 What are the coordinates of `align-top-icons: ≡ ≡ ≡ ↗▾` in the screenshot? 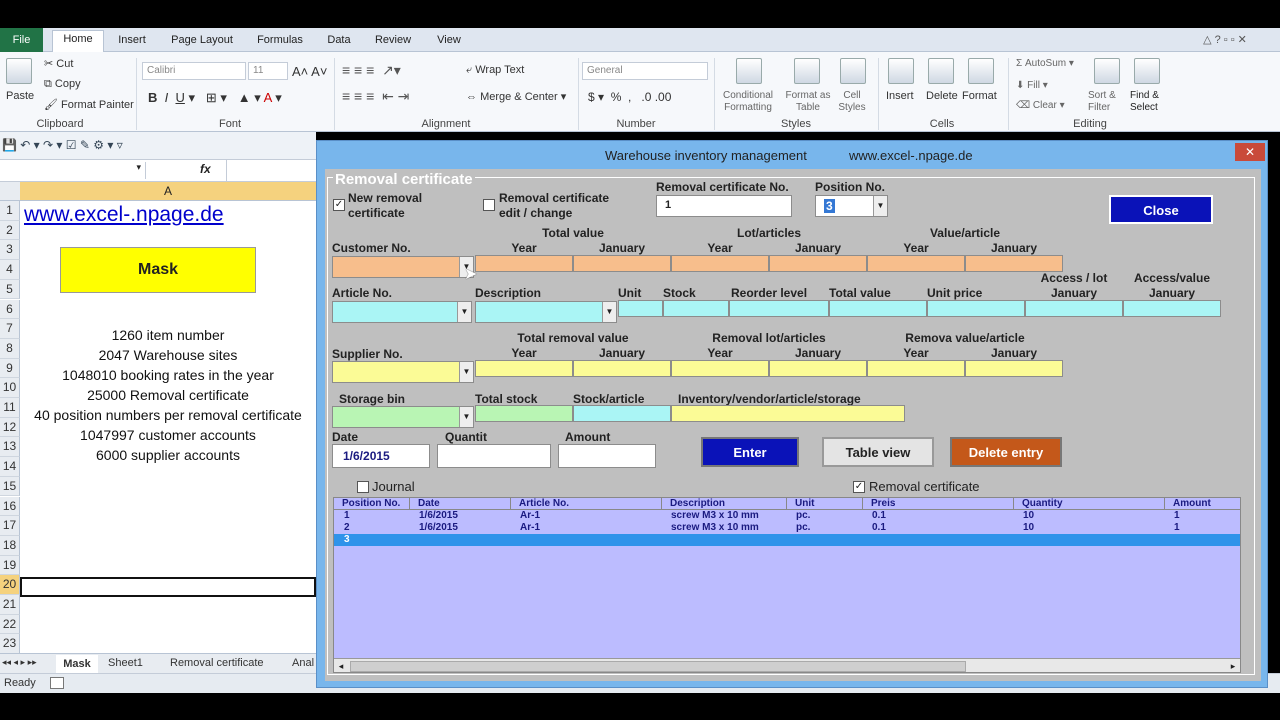 It's located at (371, 70).